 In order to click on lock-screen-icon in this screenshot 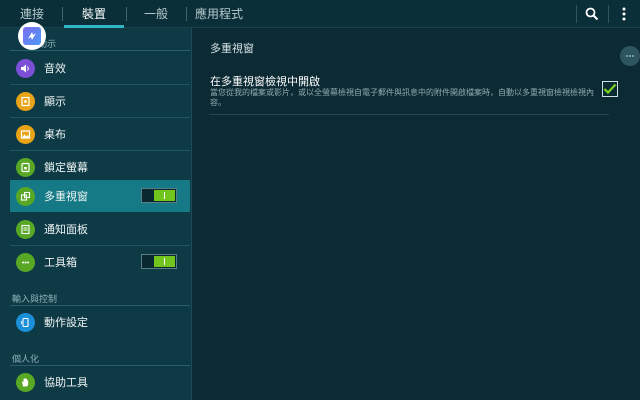, I will do `click(25, 167)`.